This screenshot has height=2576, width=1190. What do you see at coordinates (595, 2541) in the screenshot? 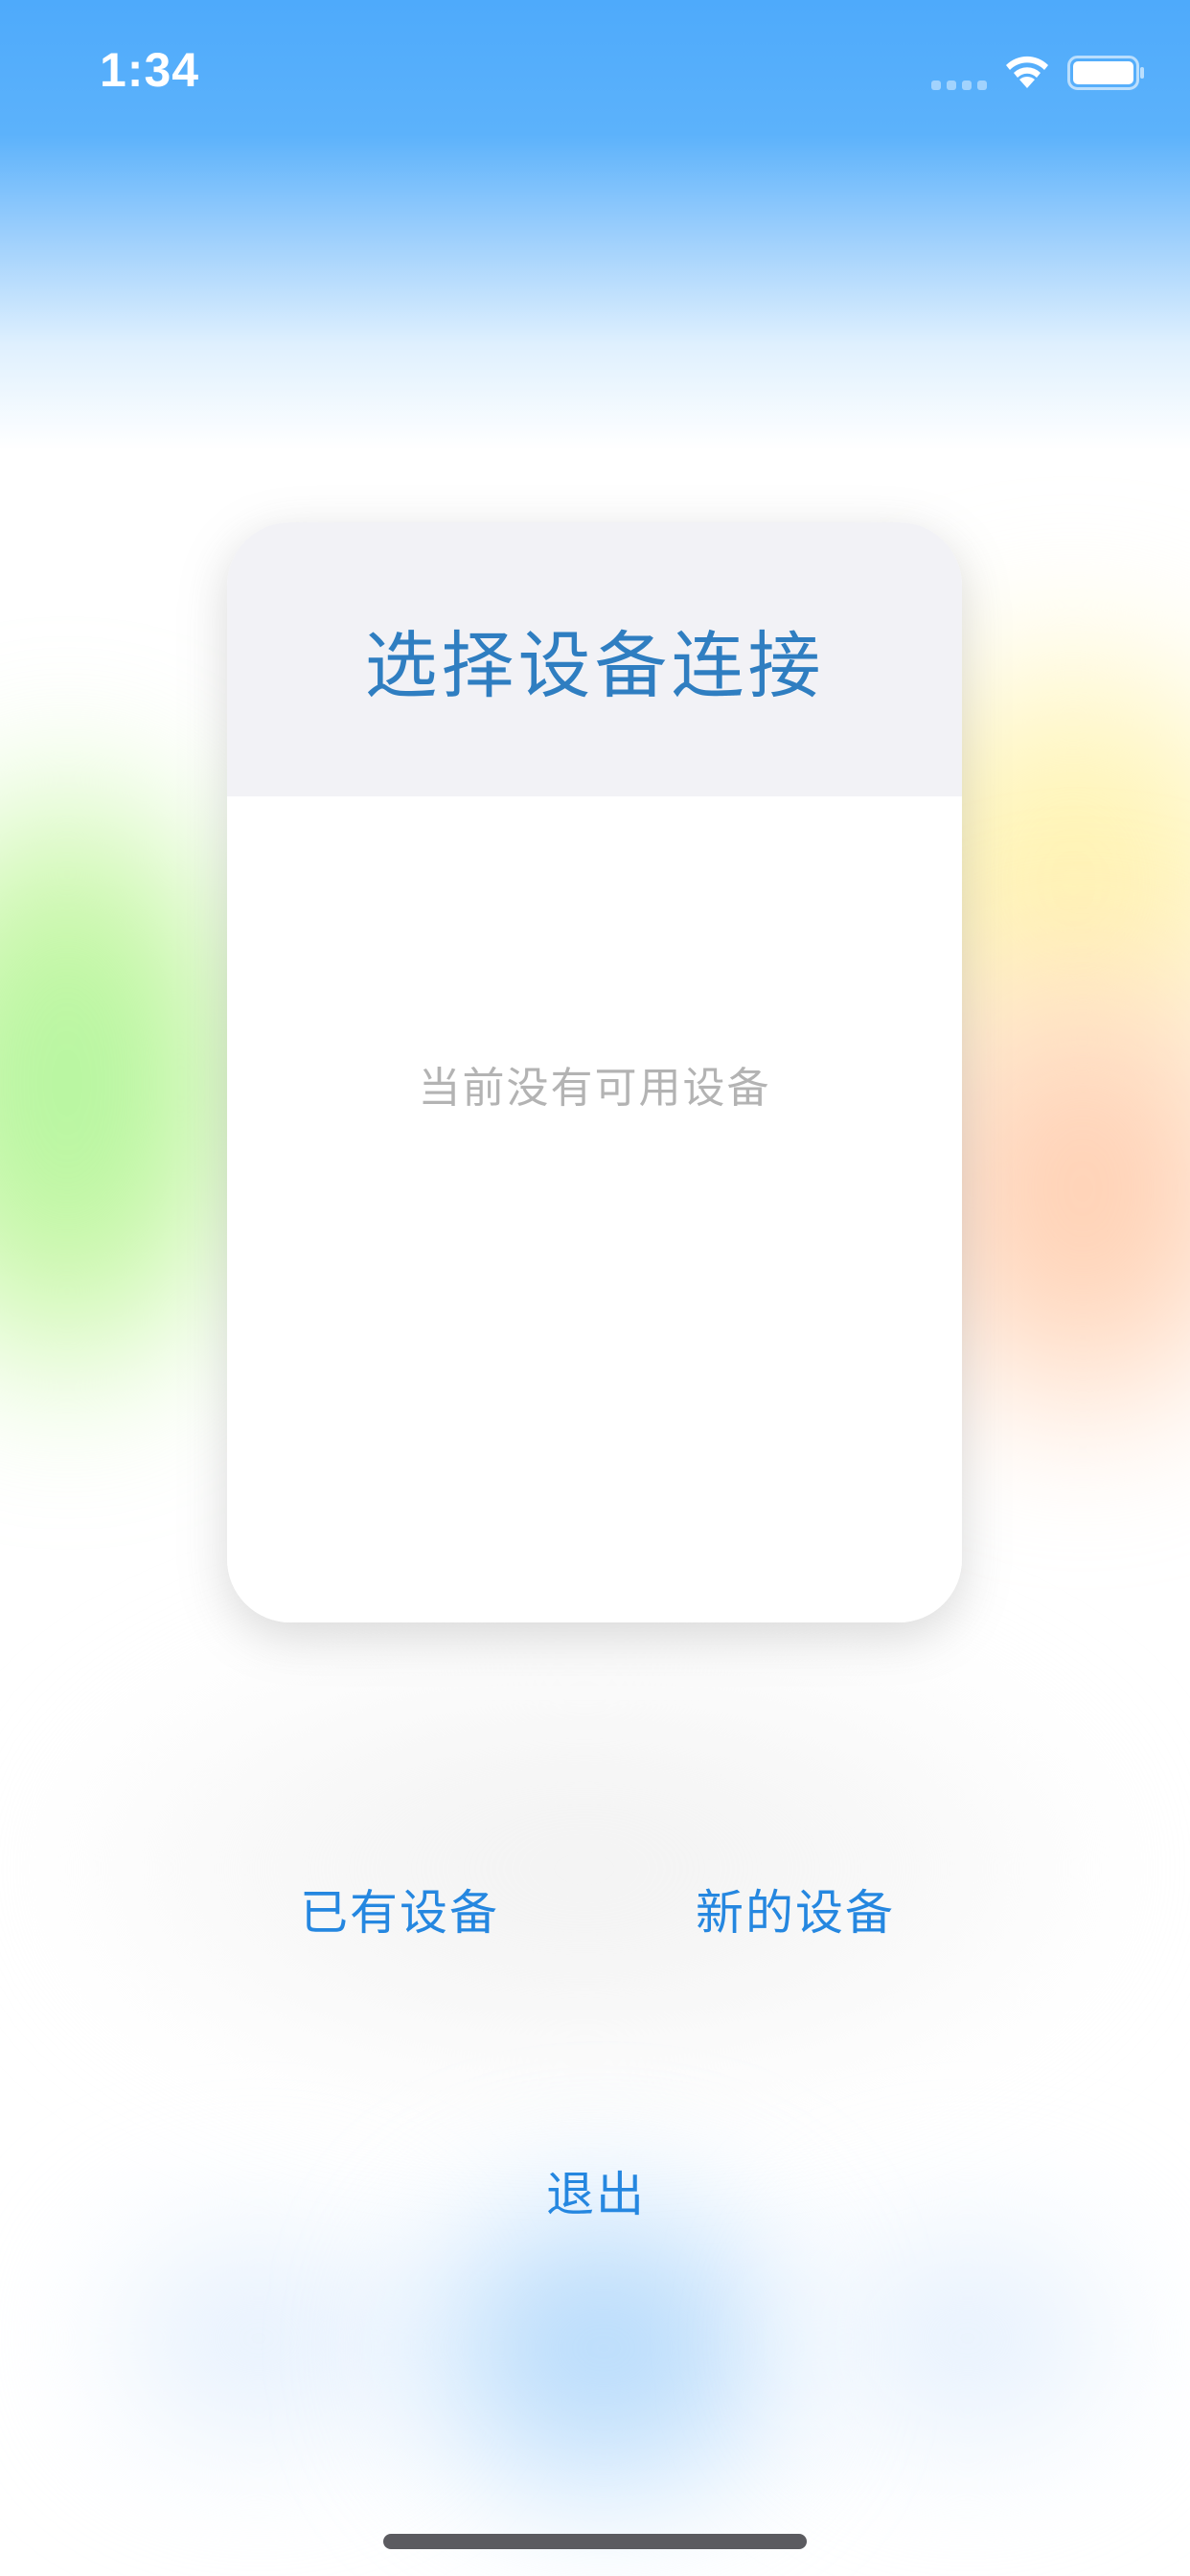
I see `home-indicator` at bounding box center [595, 2541].